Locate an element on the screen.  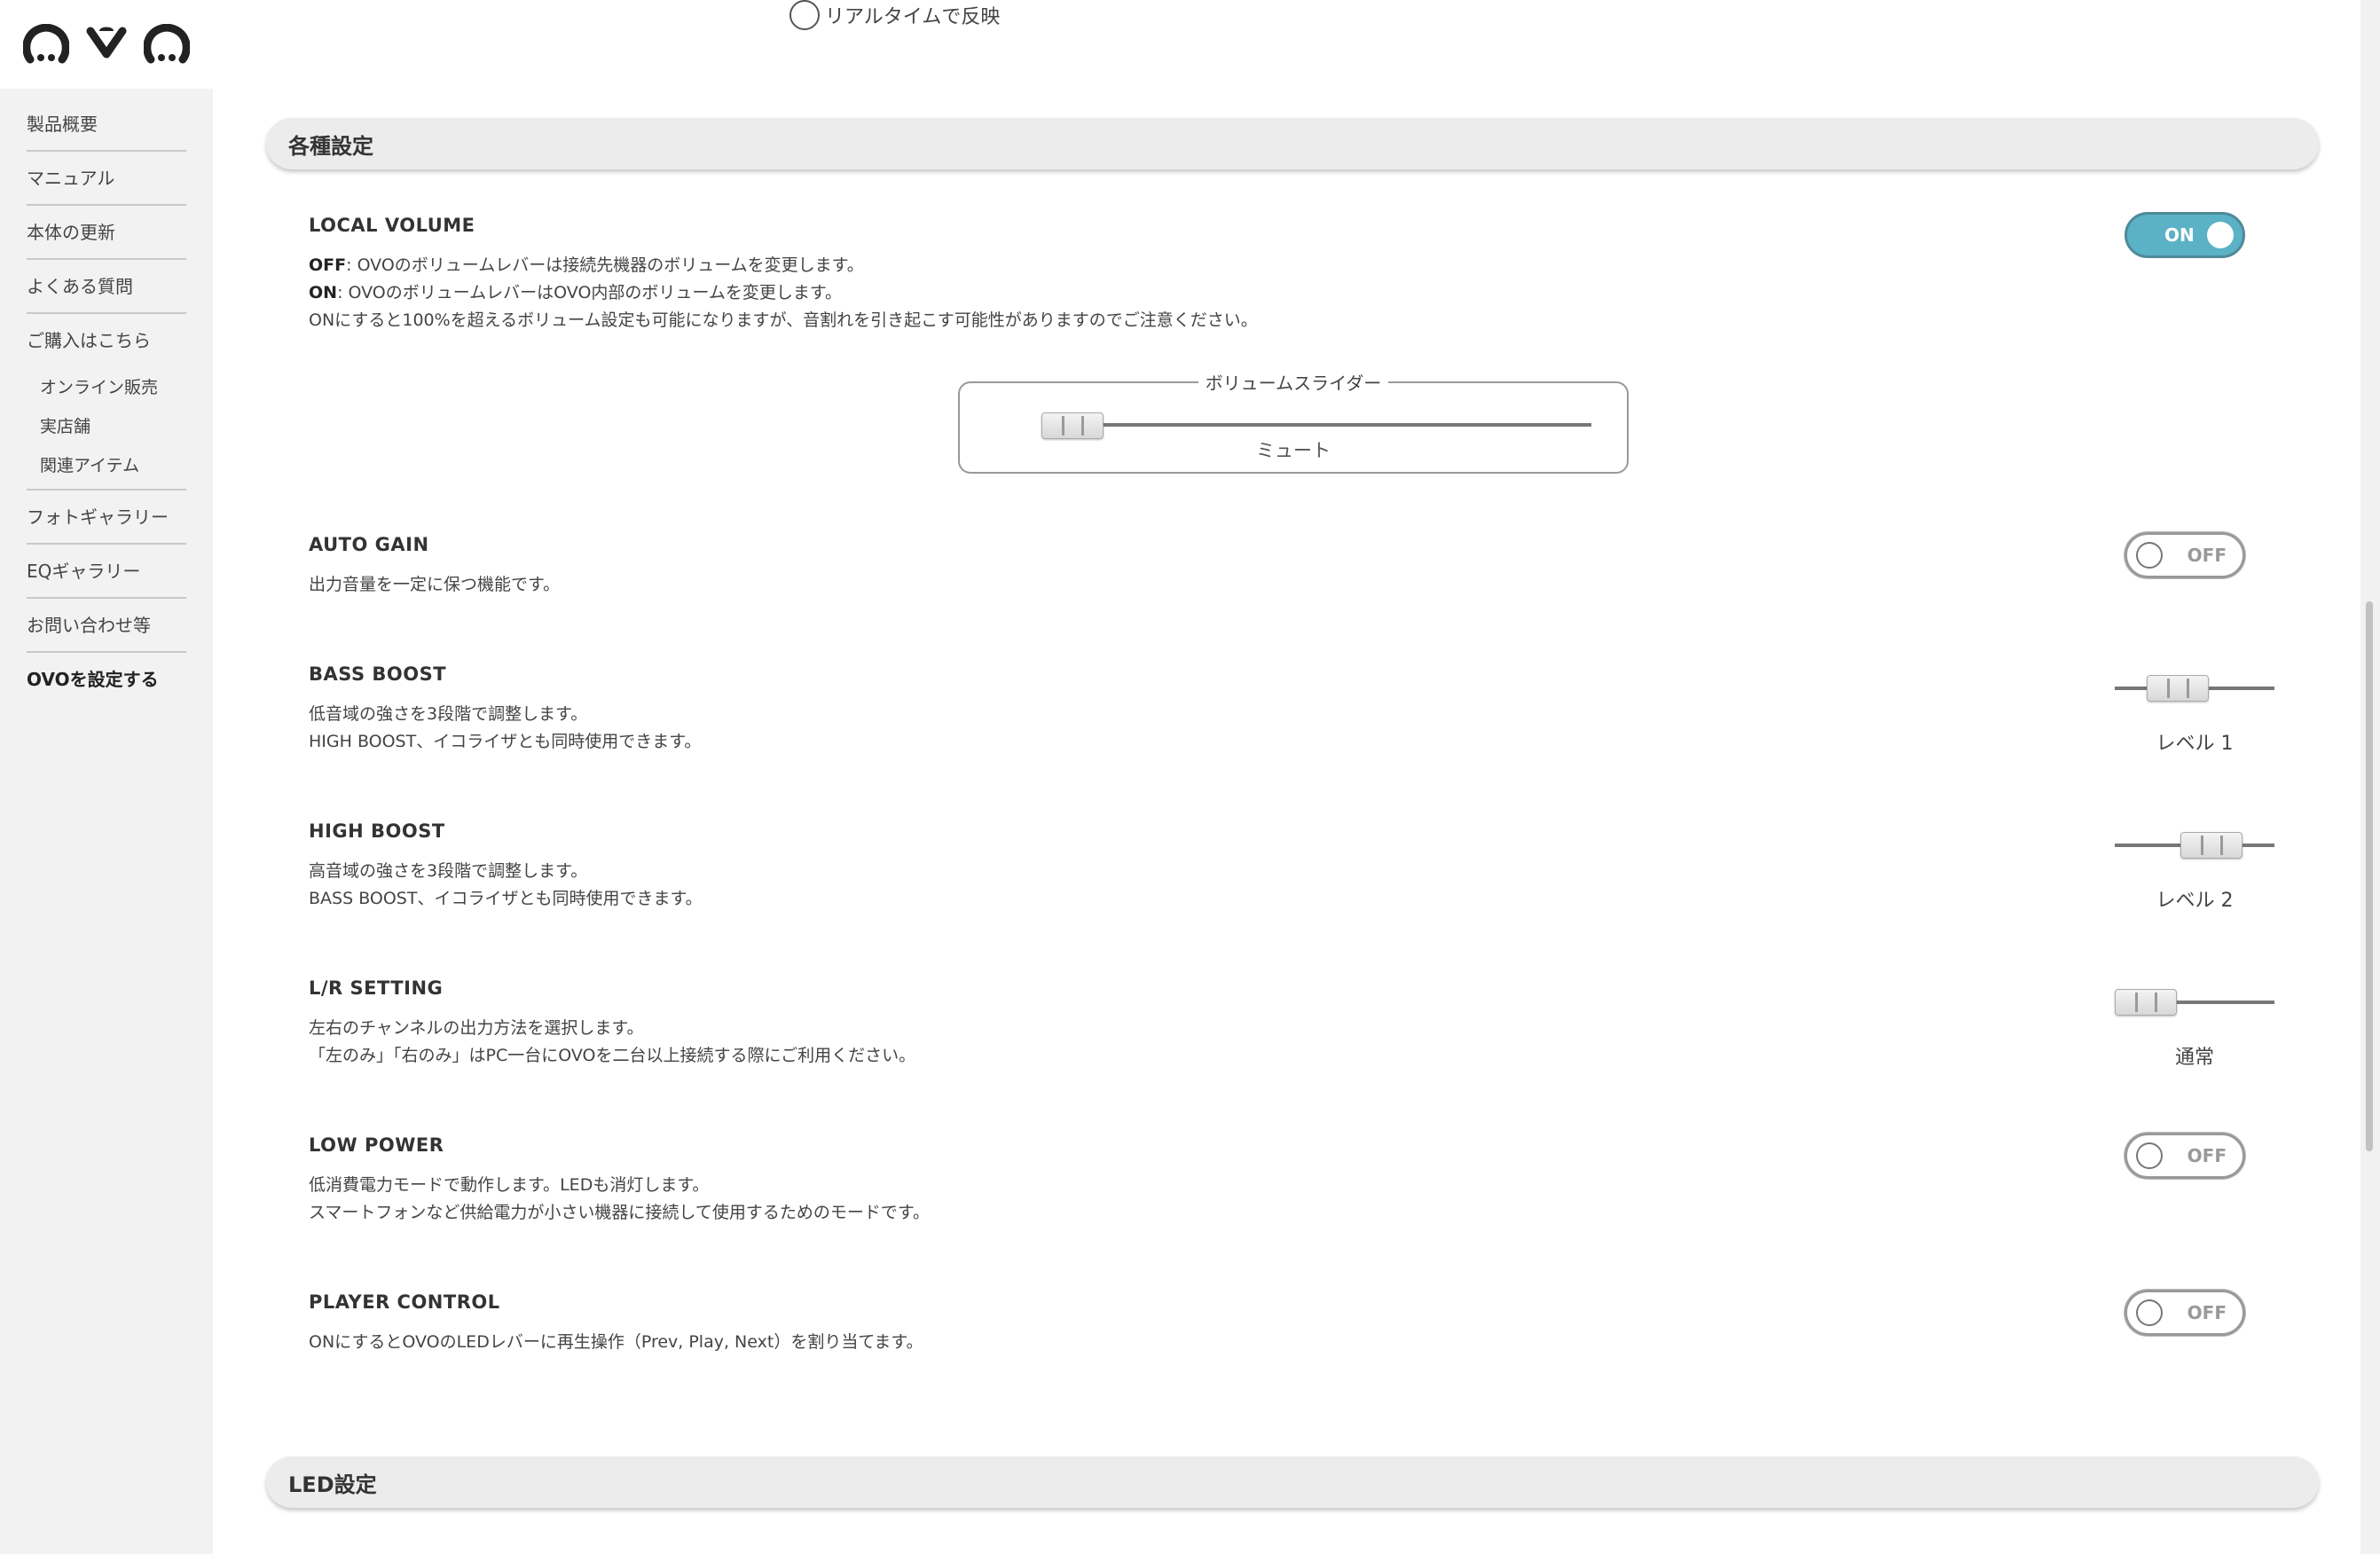
ovo-logo is located at coordinates (107, 44).